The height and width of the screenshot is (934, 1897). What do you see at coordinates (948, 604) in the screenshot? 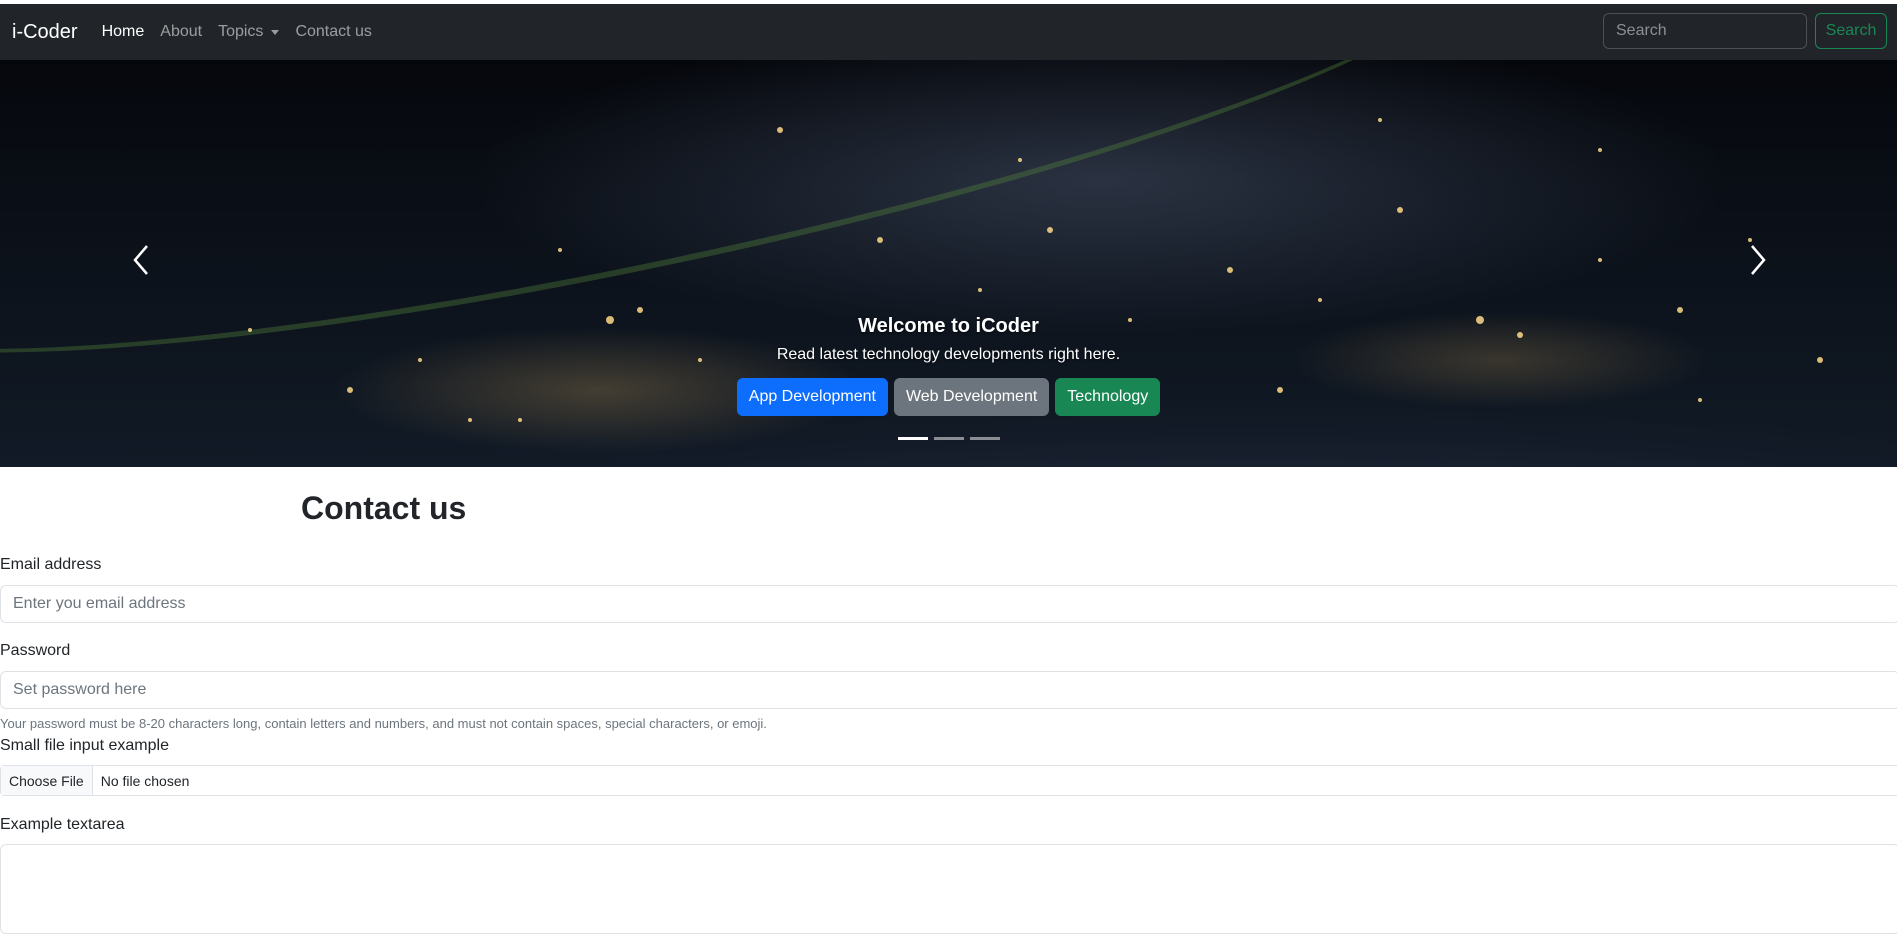
I see `email-field` at bounding box center [948, 604].